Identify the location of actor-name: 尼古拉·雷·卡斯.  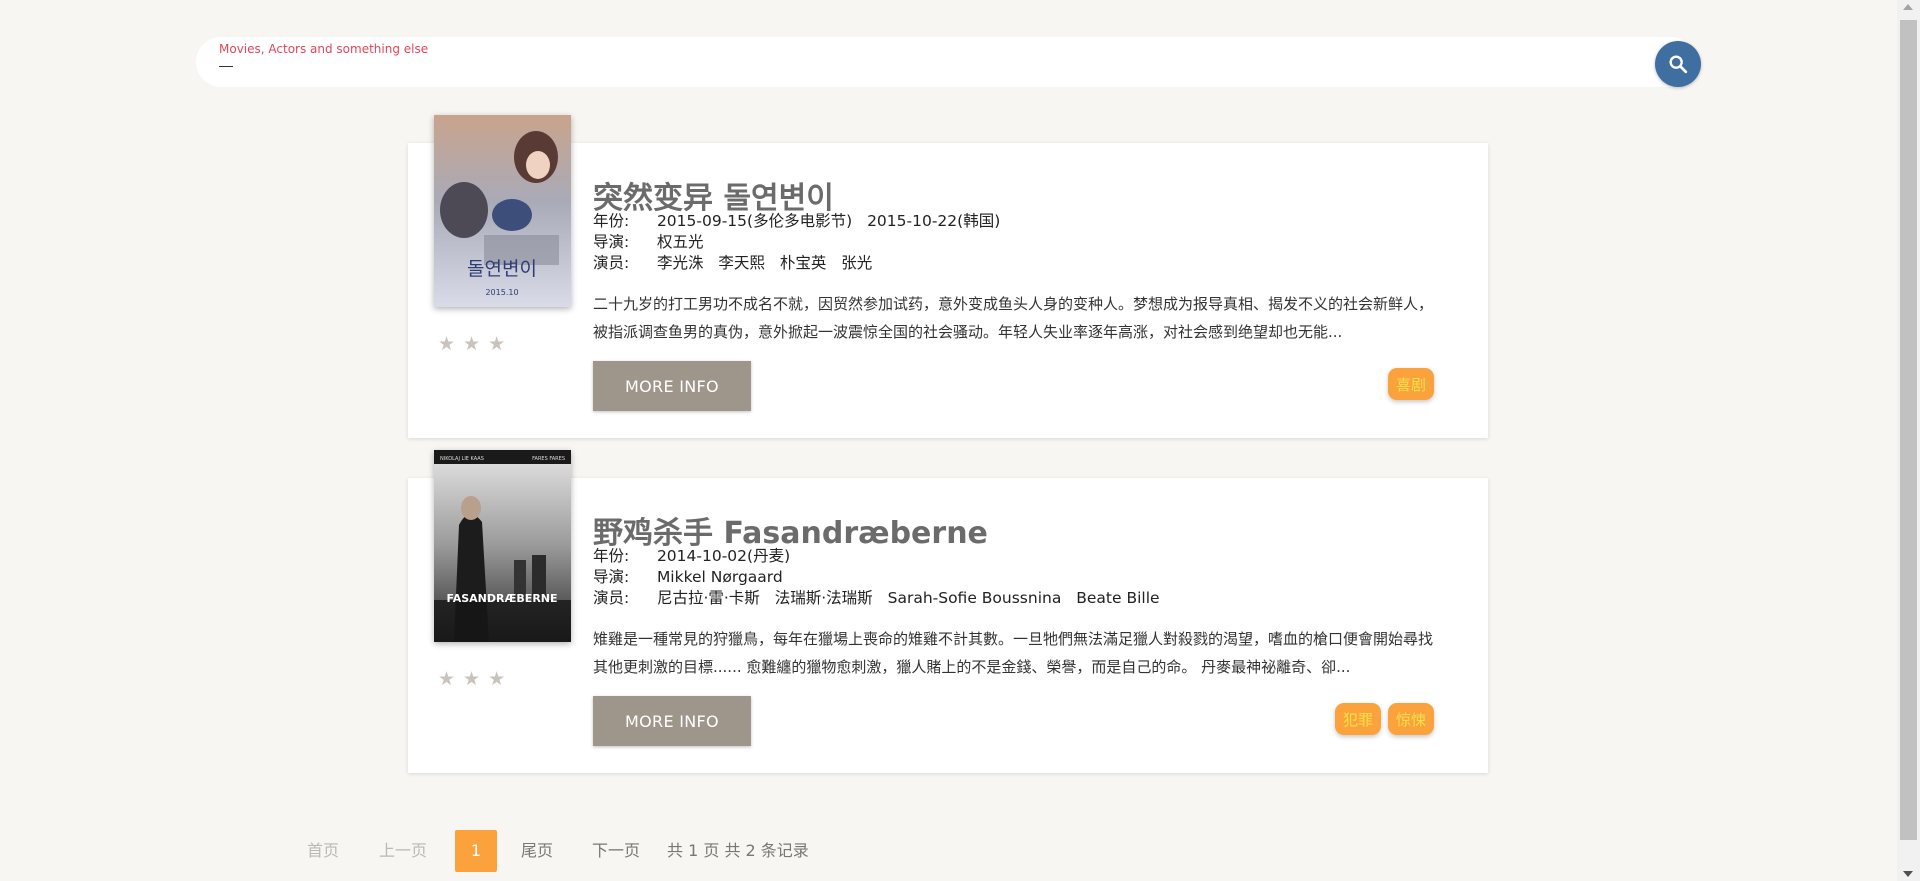
(708, 598).